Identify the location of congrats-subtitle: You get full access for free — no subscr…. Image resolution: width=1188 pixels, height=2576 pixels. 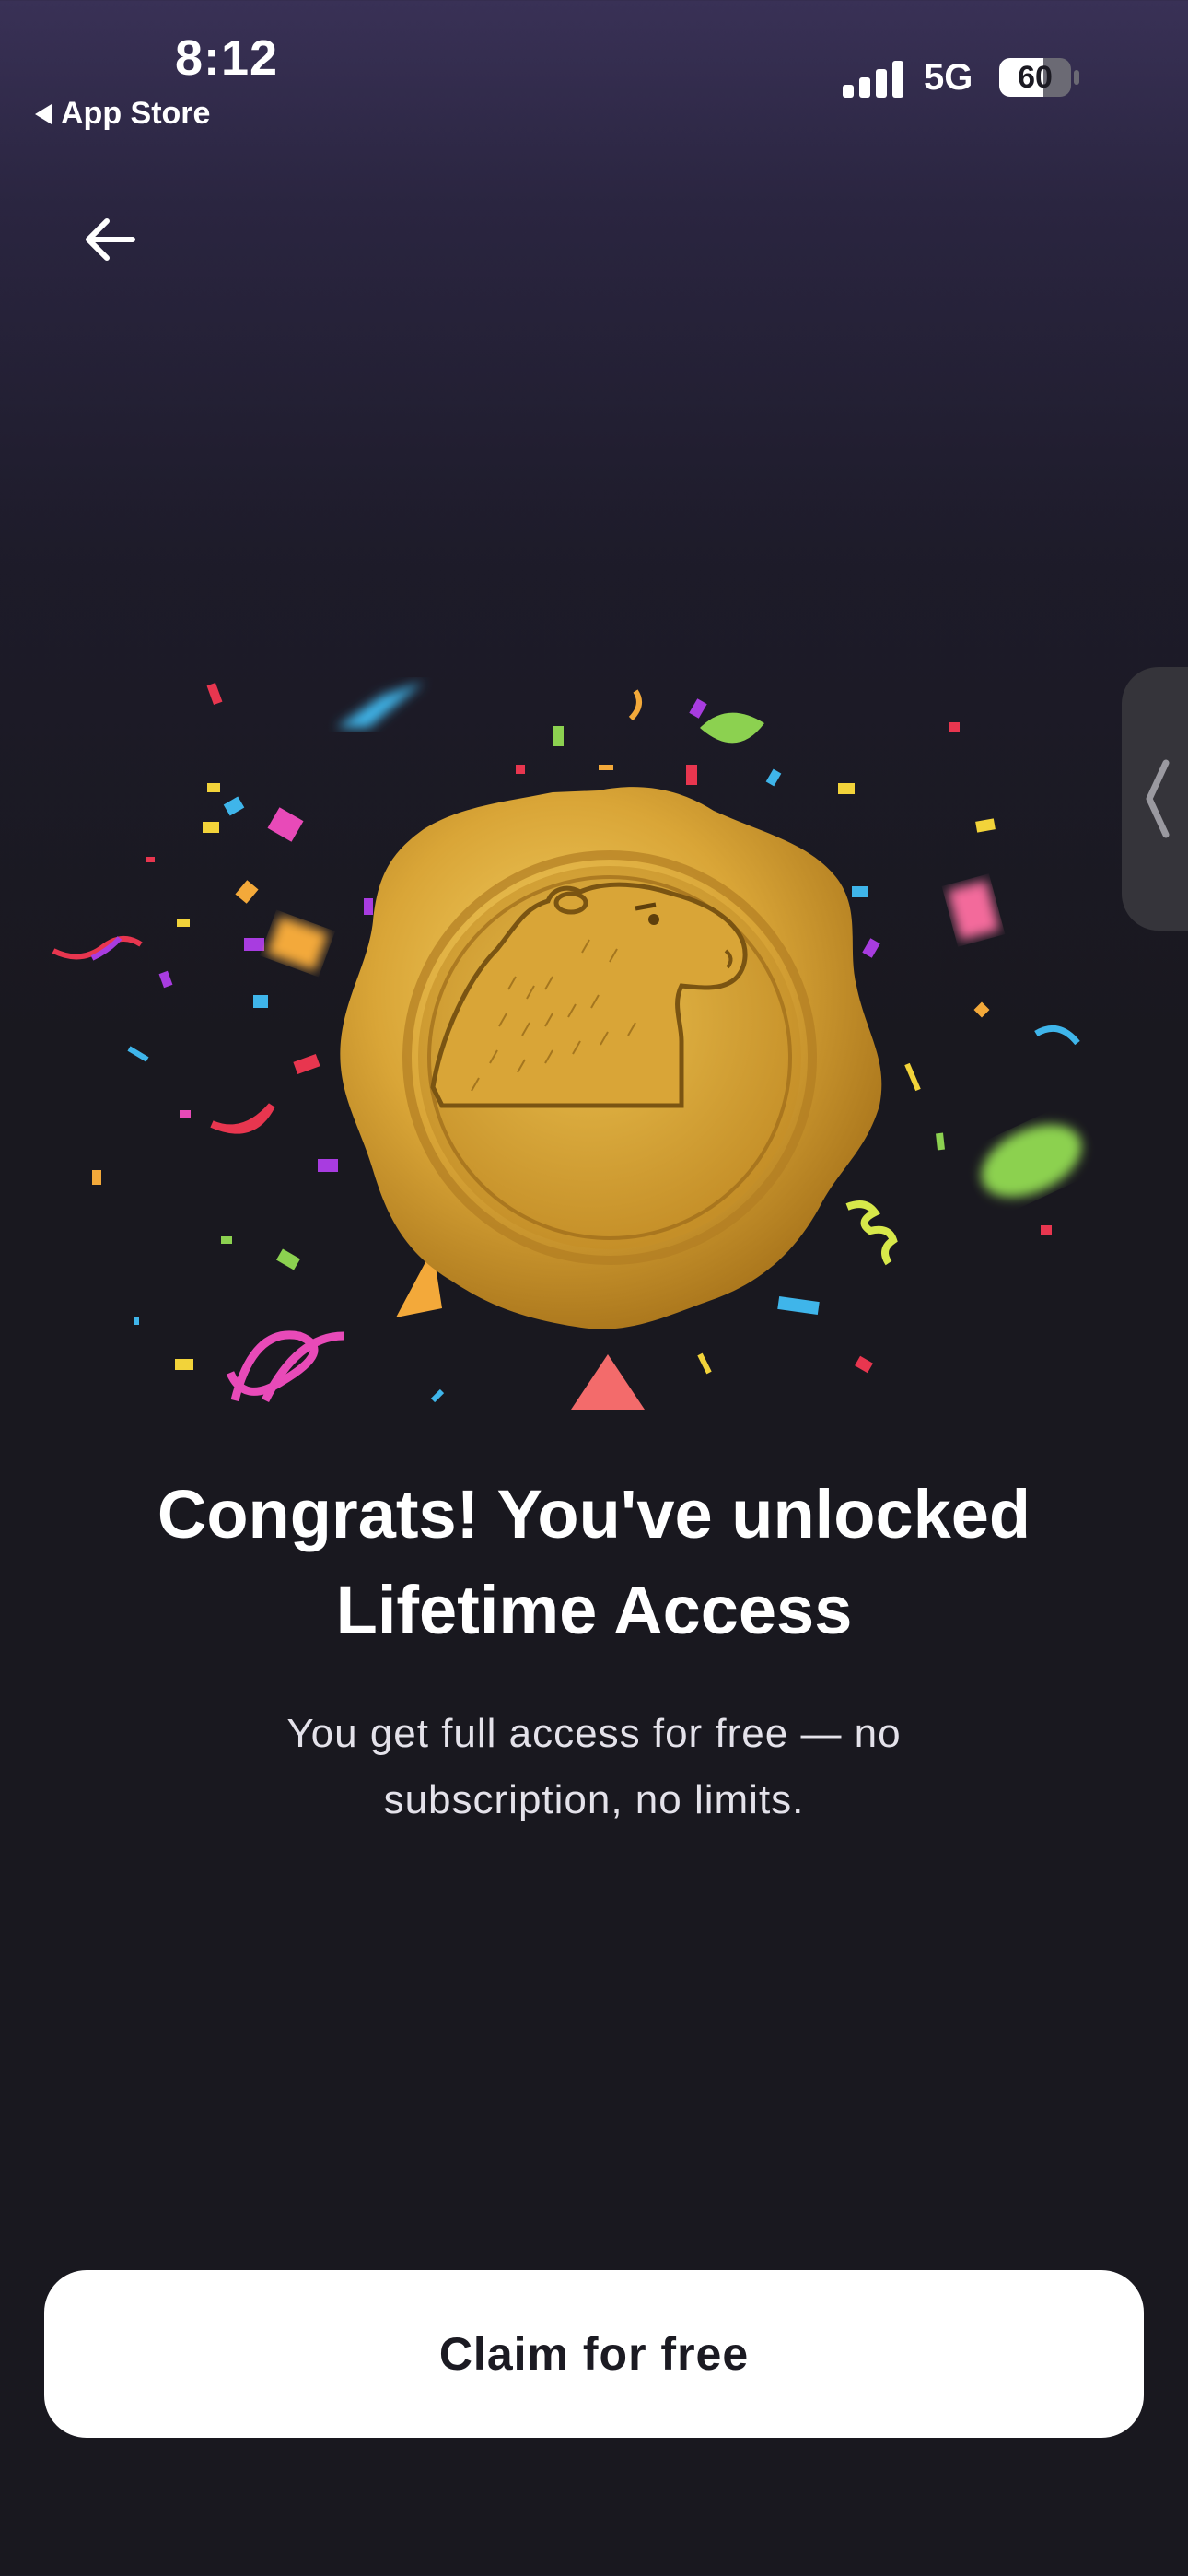
(594, 1767).